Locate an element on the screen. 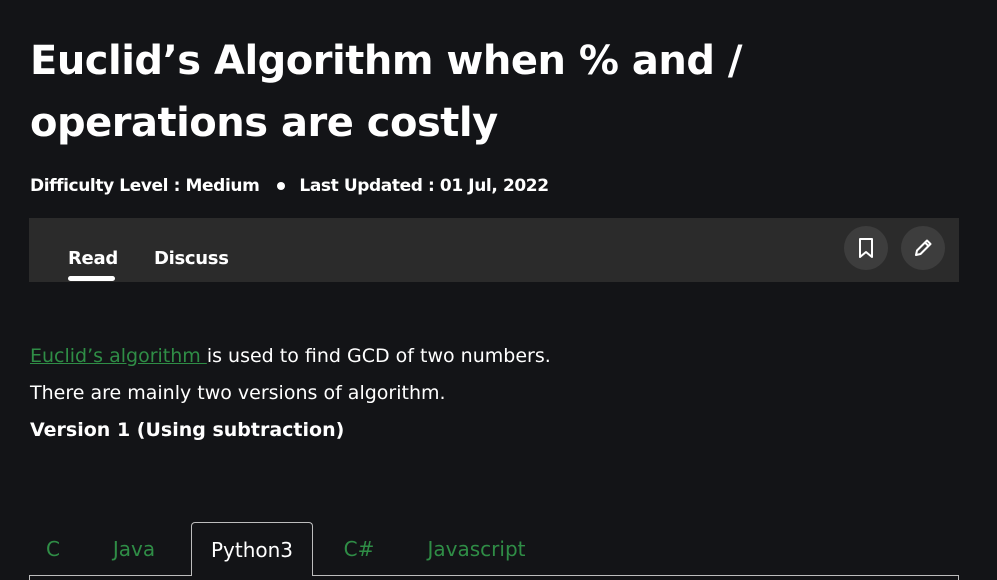 The height and width of the screenshot is (580, 997). bookmark-icon is located at coordinates (866, 248).